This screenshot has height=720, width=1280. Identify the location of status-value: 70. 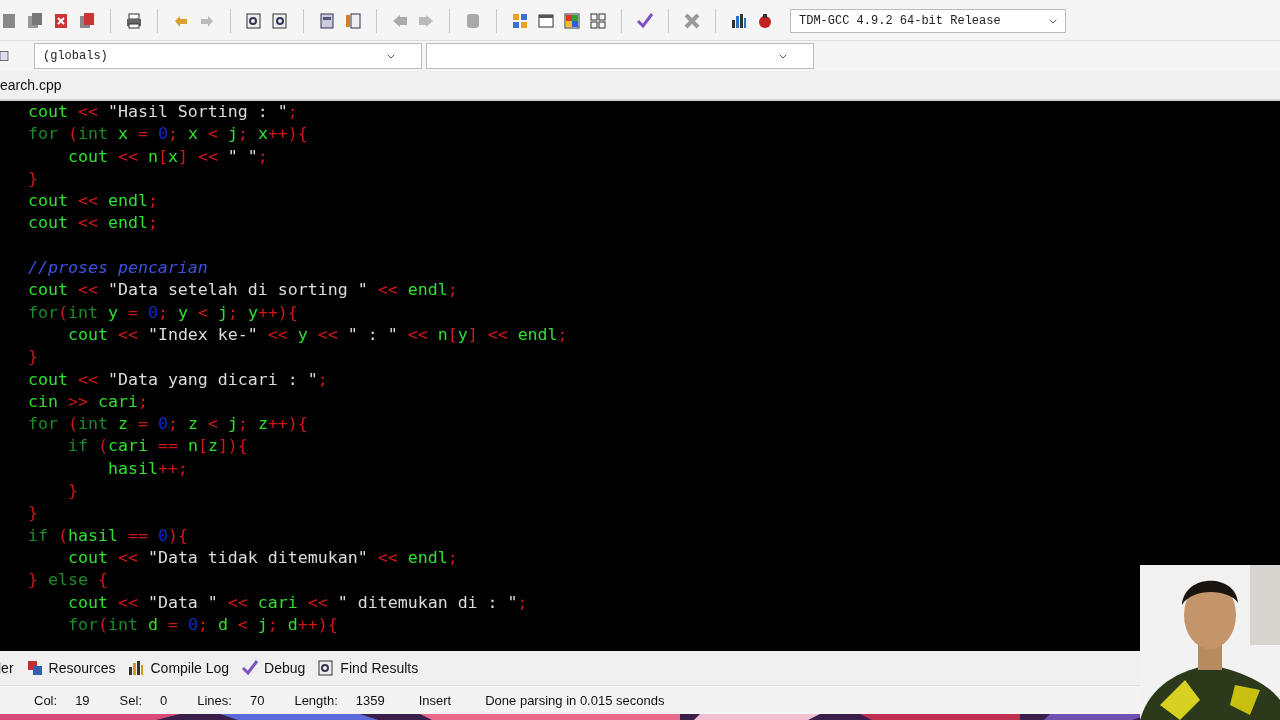
(257, 700).